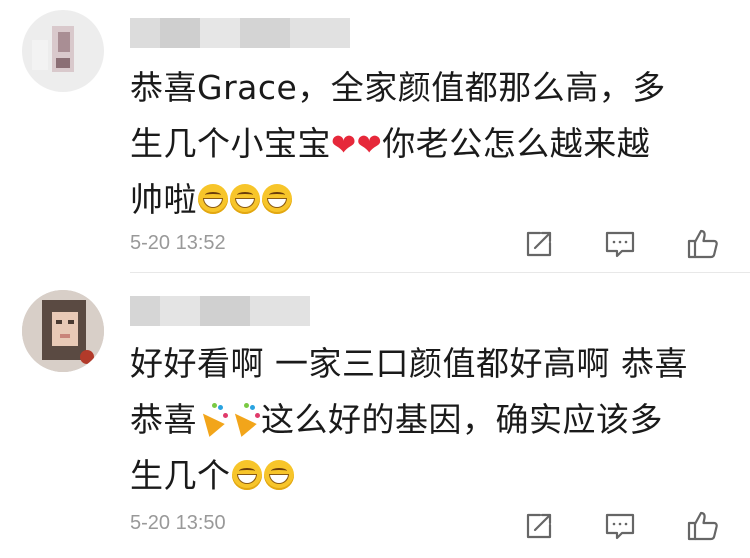 This screenshot has height=558, width=750. Describe the element at coordinates (430, 476) in the screenshot. I see `comment-line: 生几个` at that location.